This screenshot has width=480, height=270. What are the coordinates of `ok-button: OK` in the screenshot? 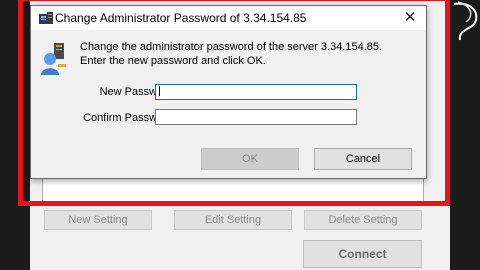 It's located at (250, 159).